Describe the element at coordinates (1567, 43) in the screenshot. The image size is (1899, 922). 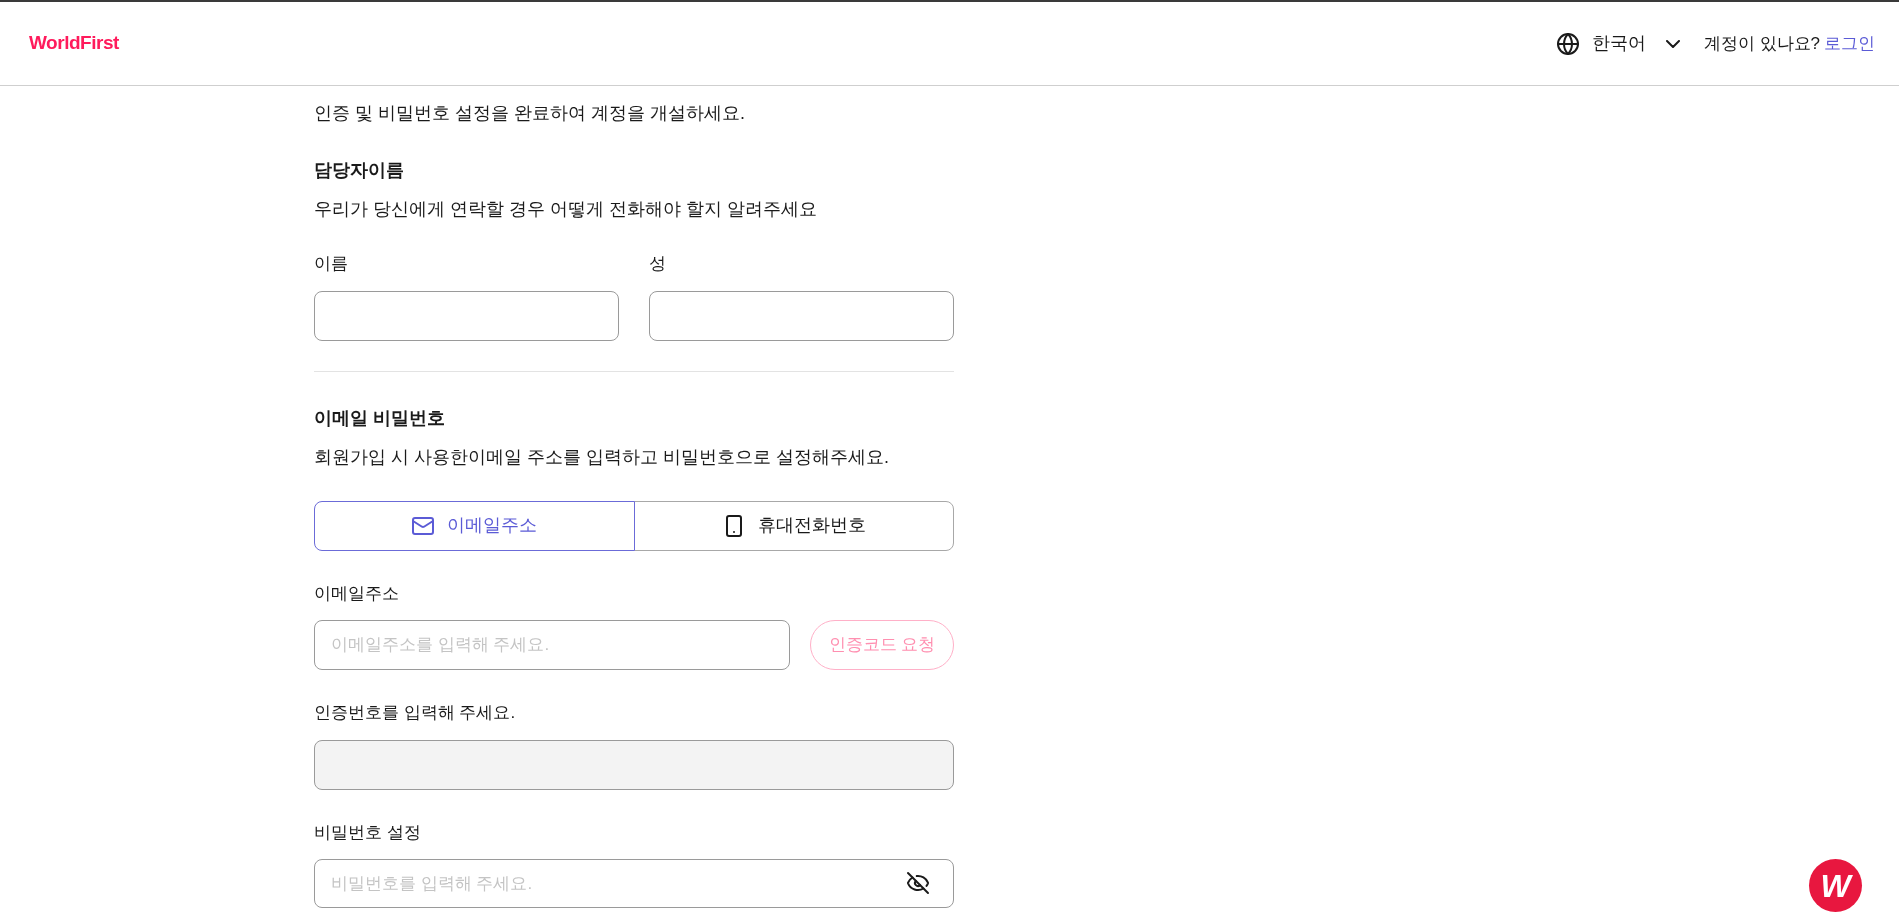
I see `globe-icon` at that location.